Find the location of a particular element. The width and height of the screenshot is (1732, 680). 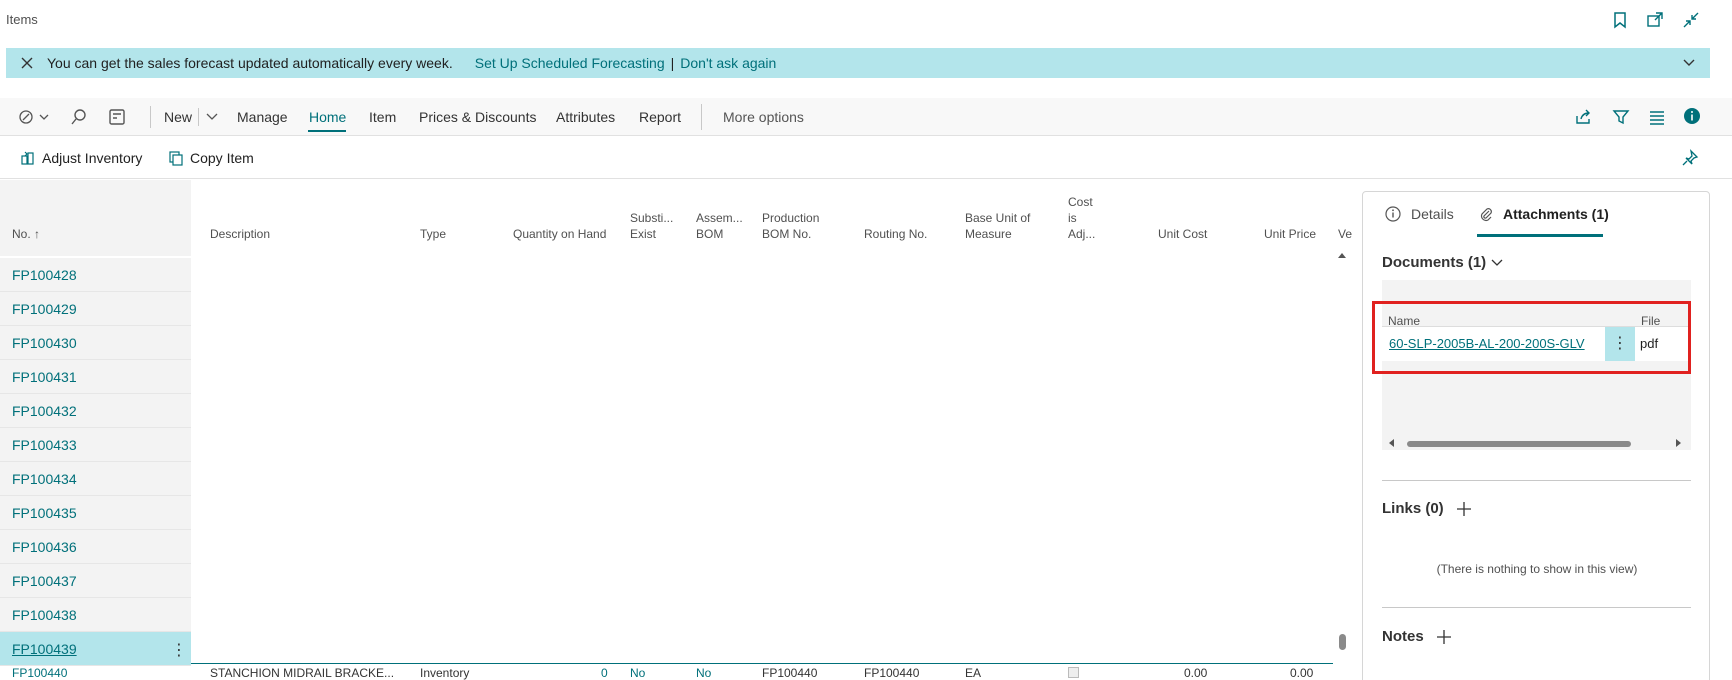

row-menu-icon: ⋮ is located at coordinates (179, 650).